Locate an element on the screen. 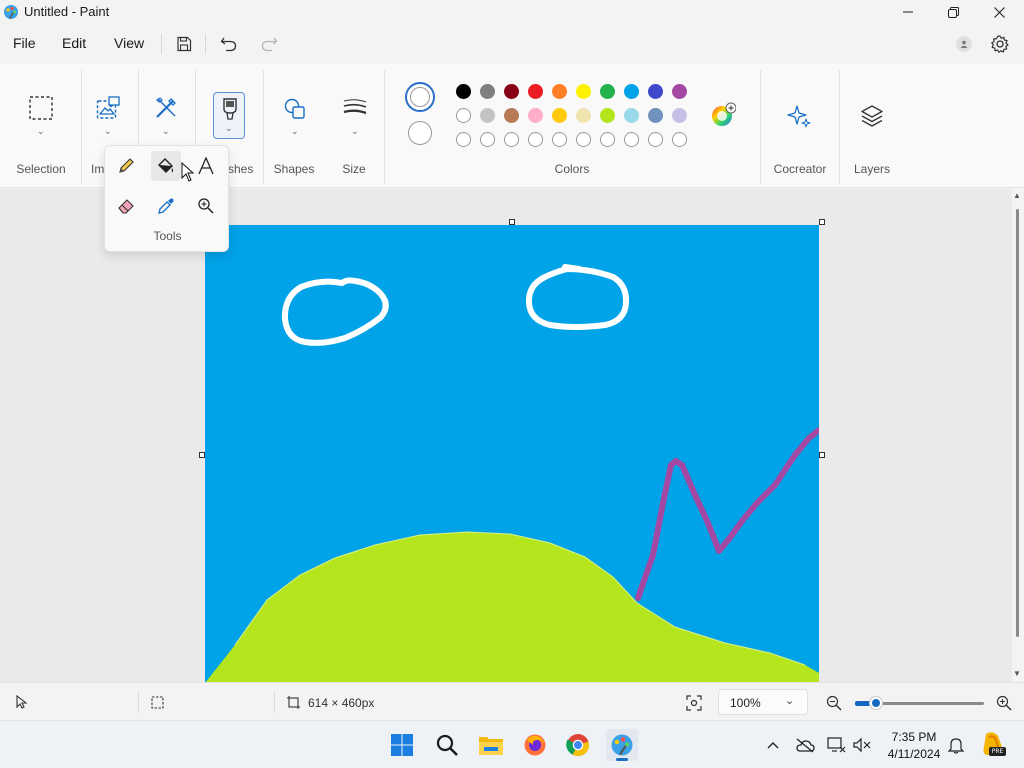  taskbar-date: 4/11/2024 is located at coordinates (914, 754).